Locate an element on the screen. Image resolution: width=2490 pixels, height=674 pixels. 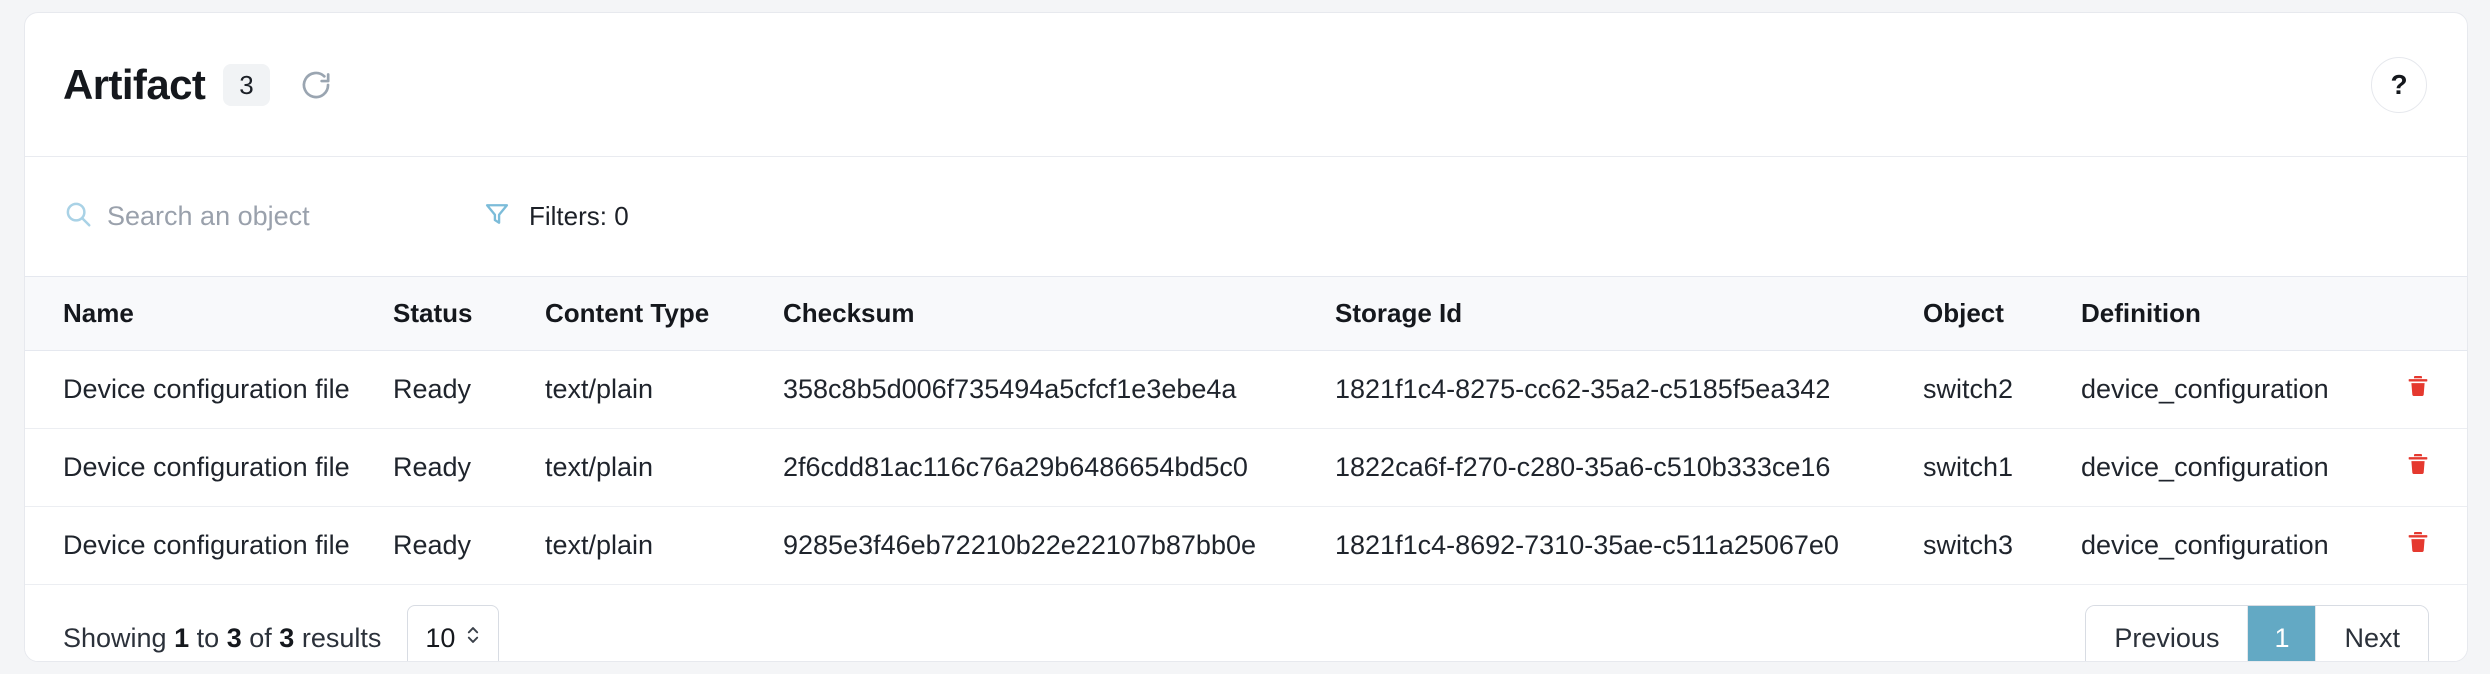
page-size-value: 10 is located at coordinates (440, 637).